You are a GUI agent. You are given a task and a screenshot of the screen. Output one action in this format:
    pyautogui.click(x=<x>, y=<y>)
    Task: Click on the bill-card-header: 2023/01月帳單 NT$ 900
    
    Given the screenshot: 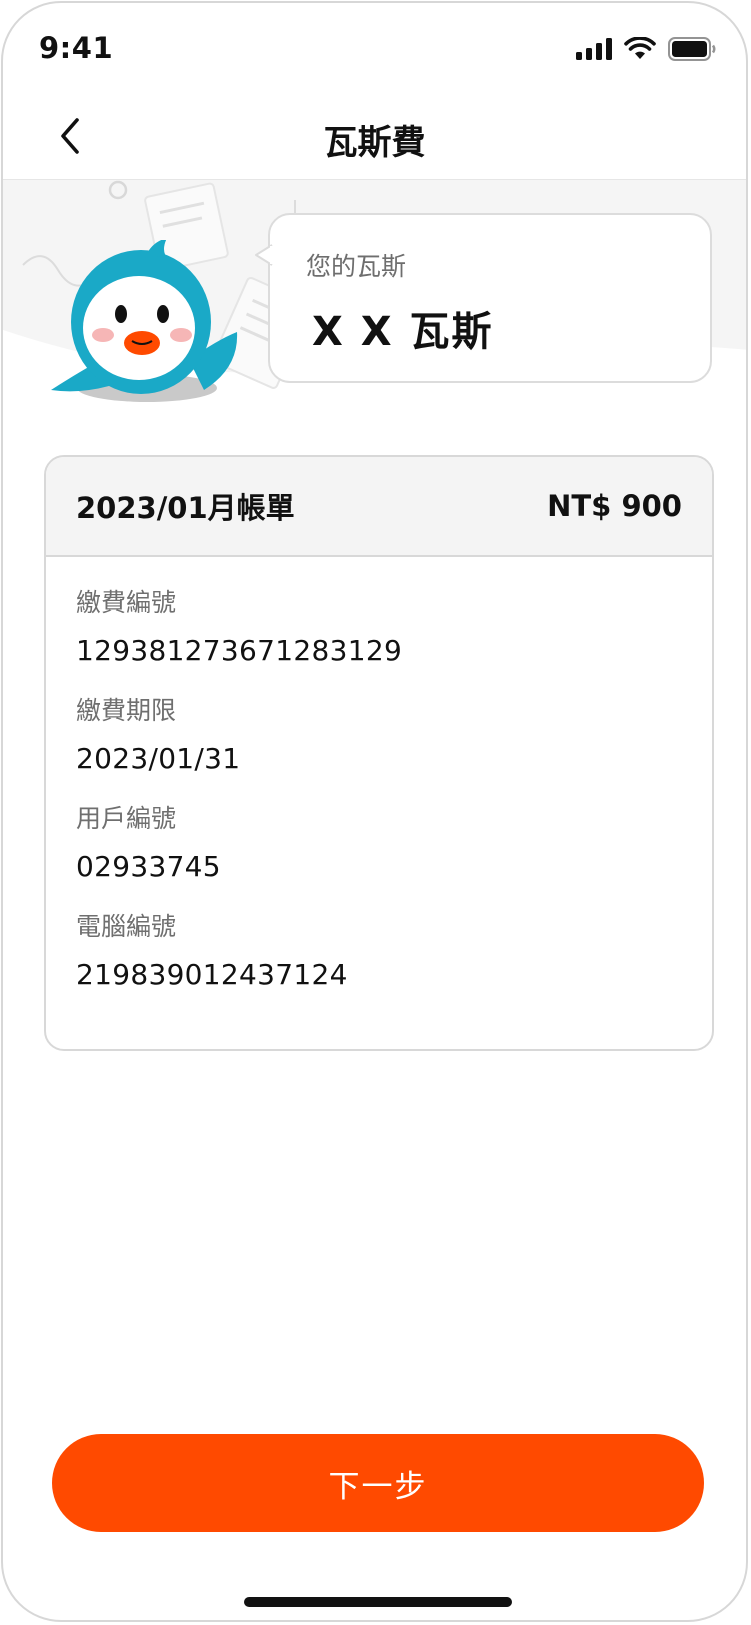 What is the action you would take?
    pyautogui.click(x=379, y=507)
    